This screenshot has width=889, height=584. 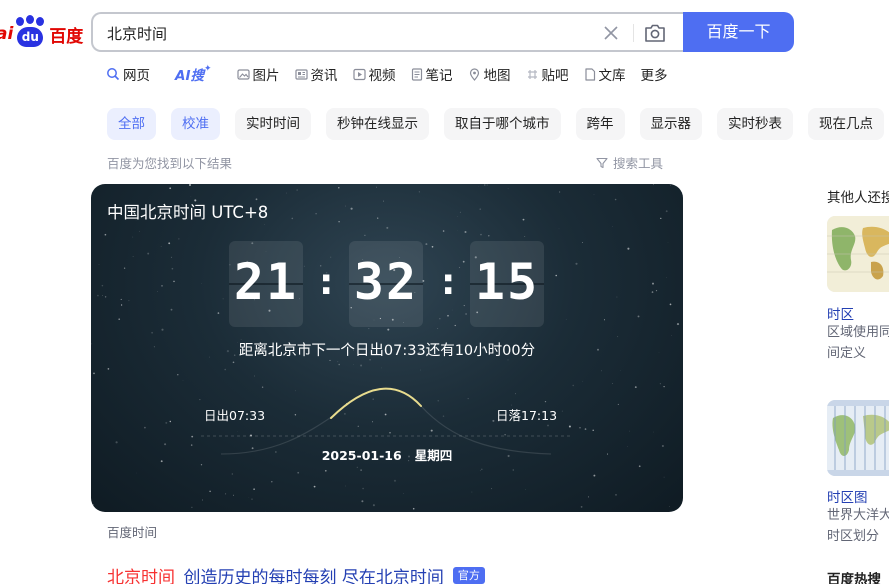 I want to click on result-title-rest: _创造历史的每时每刻 尽在北京时间, so click(x=309, y=573).